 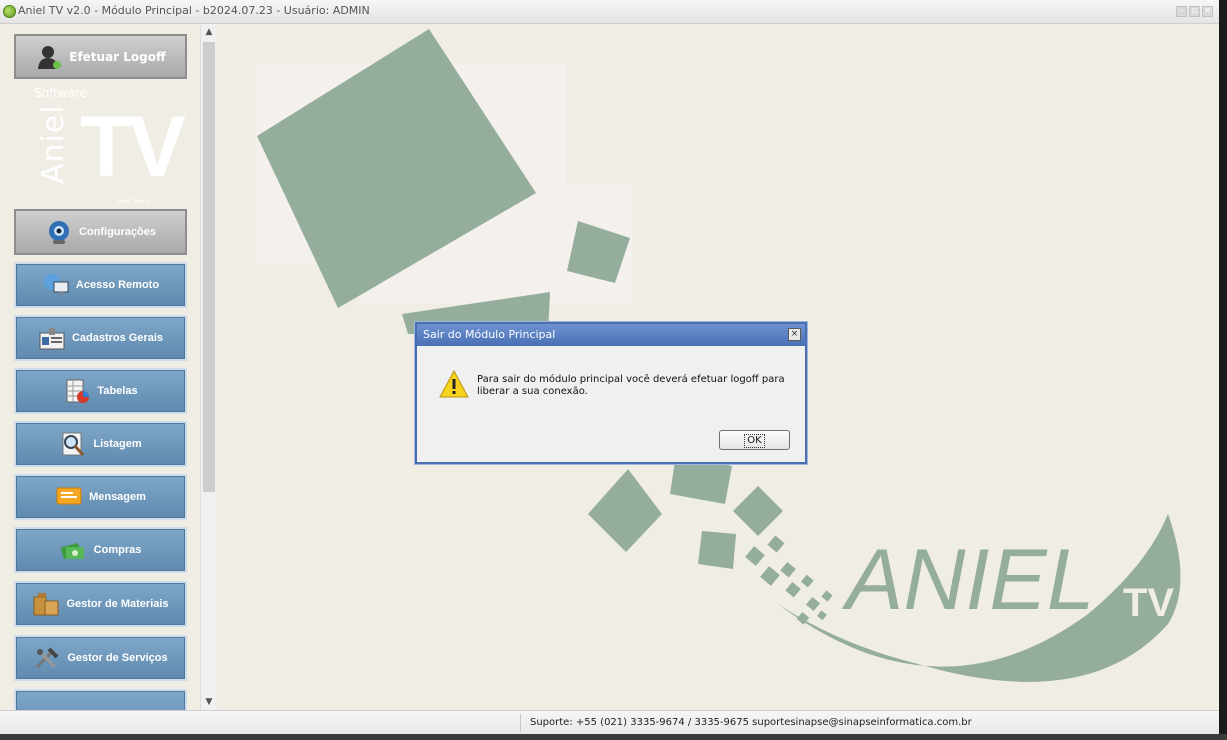 What do you see at coordinates (611, 335) in the screenshot?
I see `dialog-title-bar: Sair do Módulo Principal ×` at bounding box center [611, 335].